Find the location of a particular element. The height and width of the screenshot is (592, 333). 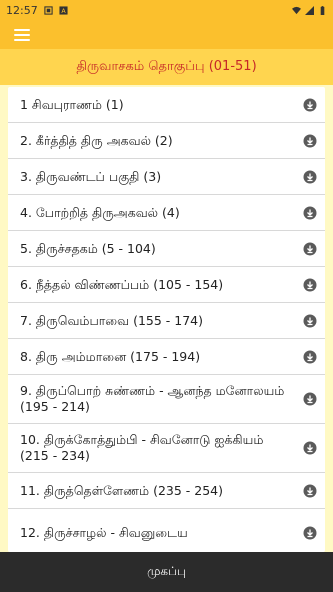

home-nav-button: முகப்பு is located at coordinates (166, 572).